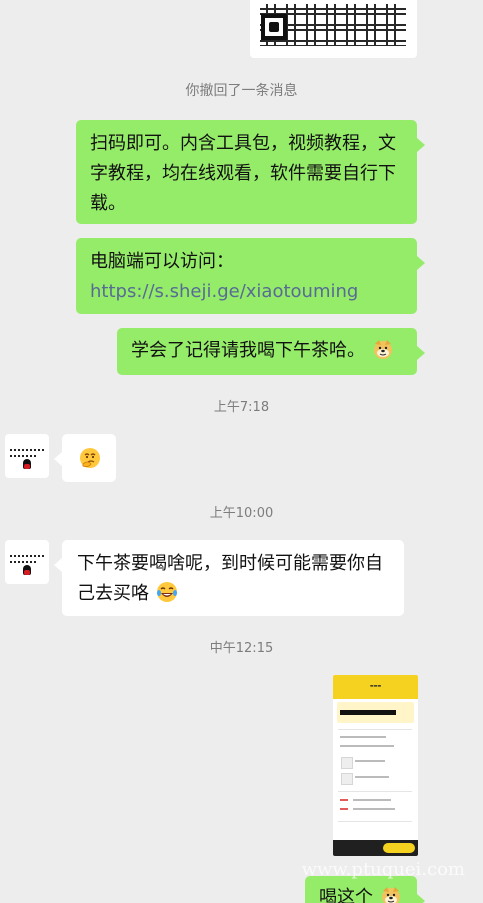  Describe the element at coordinates (241, 513) in the screenshot. I see `timestamp-1000: 上午10:00` at that location.